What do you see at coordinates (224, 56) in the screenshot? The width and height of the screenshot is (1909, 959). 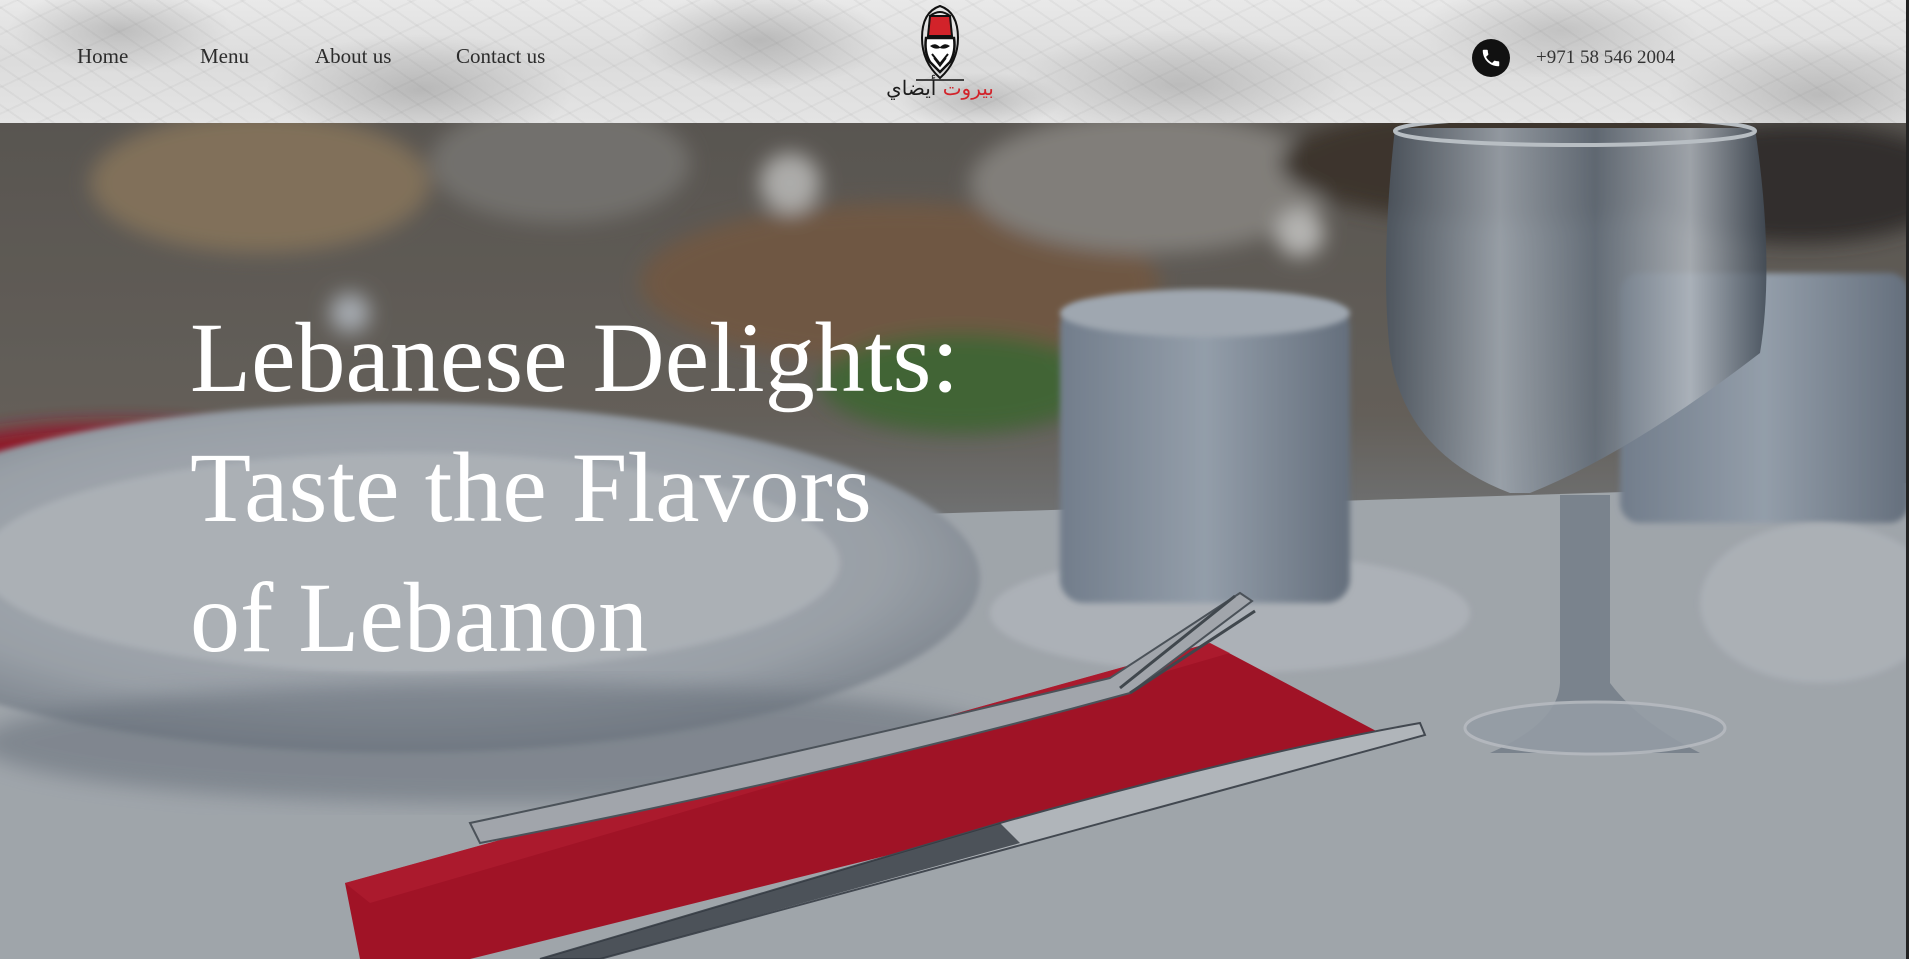 I see `nav-menu-link: Menu` at bounding box center [224, 56].